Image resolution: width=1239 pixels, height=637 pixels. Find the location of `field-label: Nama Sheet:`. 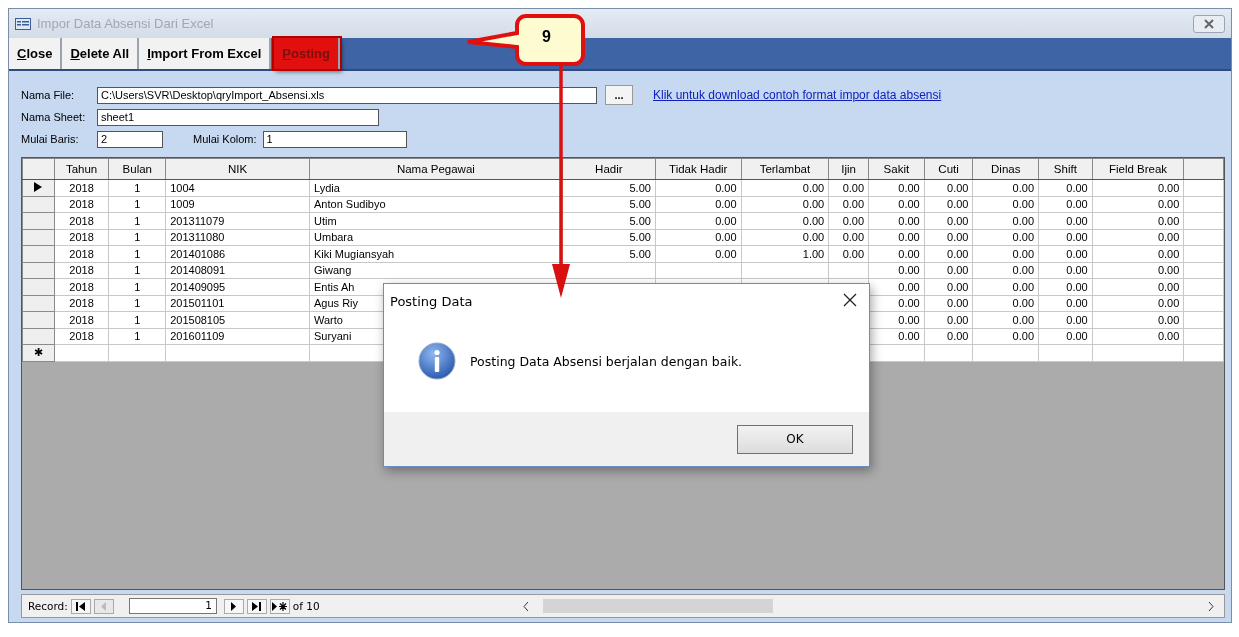

field-label: Nama Sheet: is located at coordinates (54, 117).